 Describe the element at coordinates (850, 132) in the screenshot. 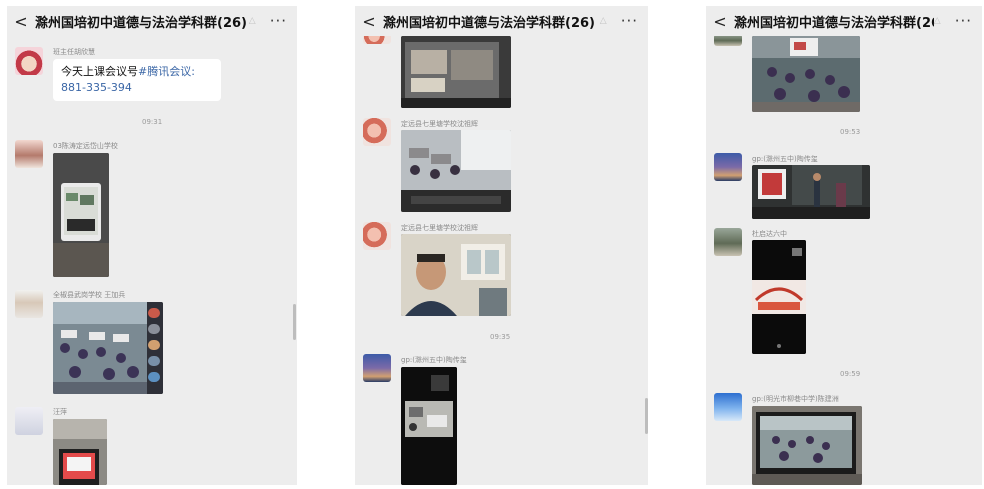

I see `timestamp: 09:53` at that location.